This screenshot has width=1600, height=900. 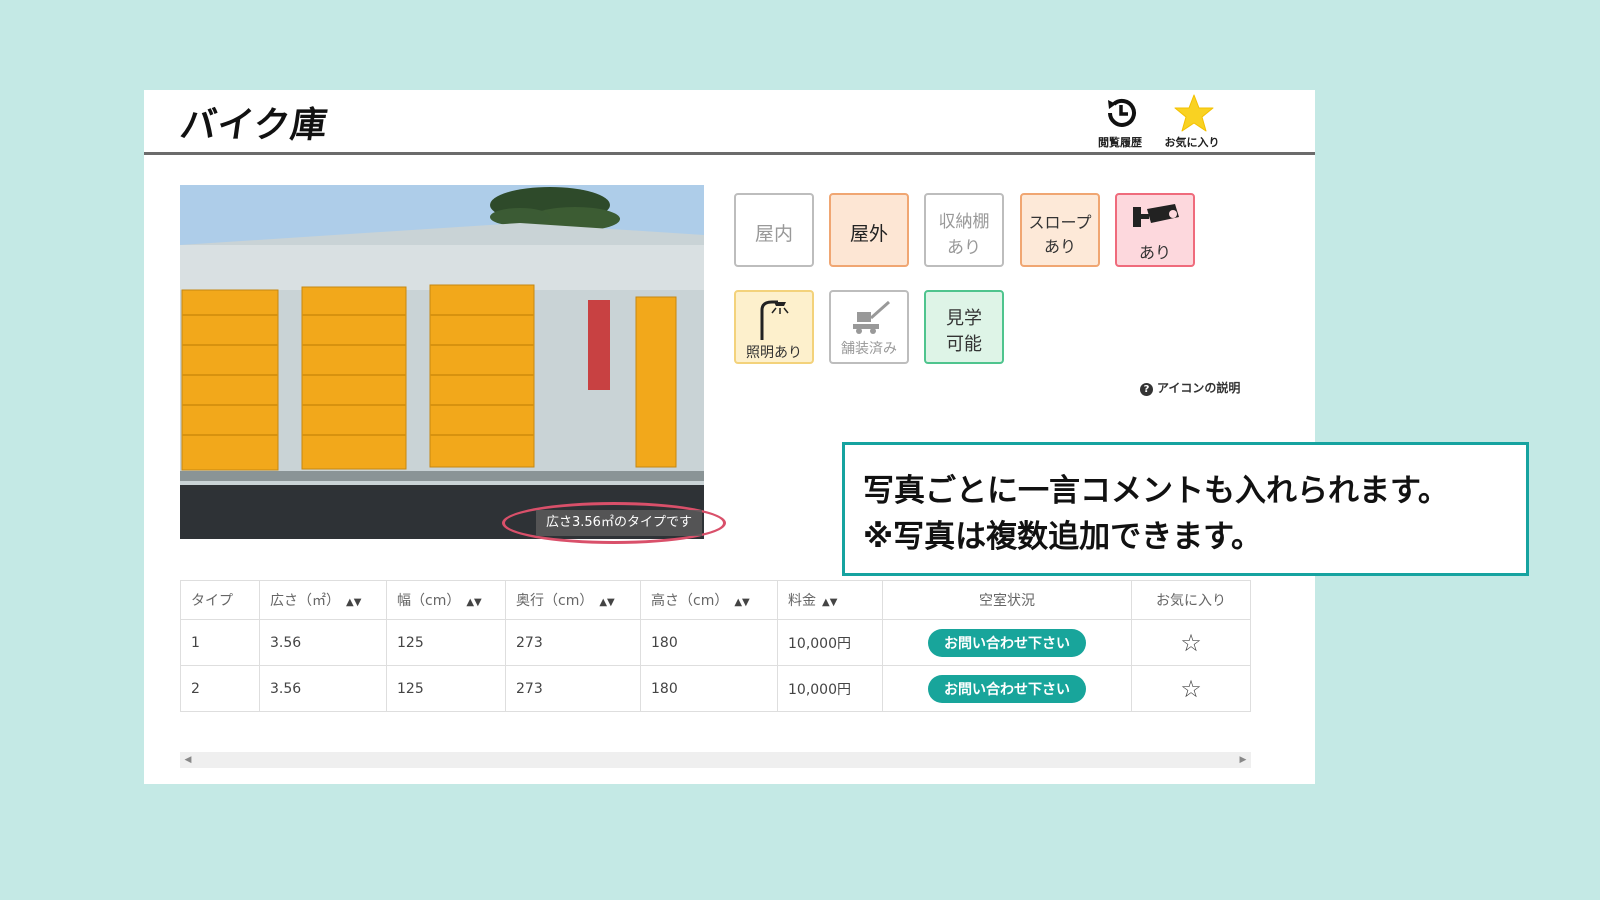 I want to click on icon-help-label: アイコンの説明, so click(x=1199, y=388).